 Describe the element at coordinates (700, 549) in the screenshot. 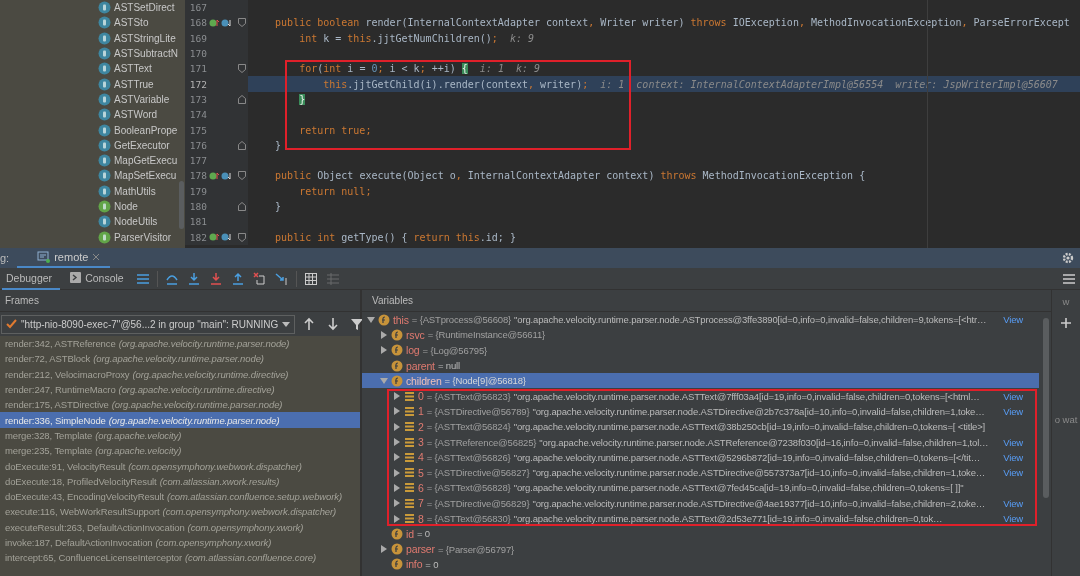

I see `variable-row: parser = {Parser@56797}` at that location.